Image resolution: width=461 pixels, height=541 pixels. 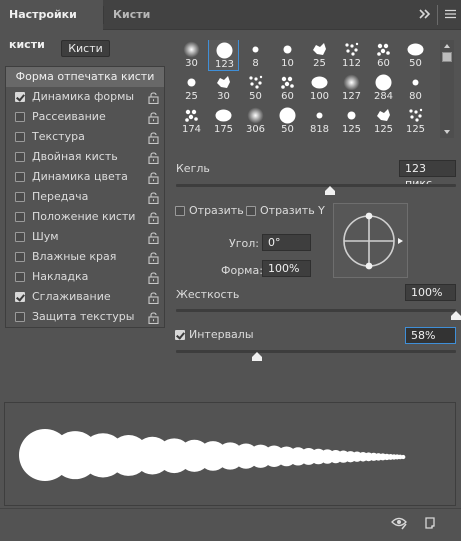 What do you see at coordinates (85, 77) in the screenshot?
I see `brush-tip-shape-item: Форма отпечатка кисти` at bounding box center [85, 77].